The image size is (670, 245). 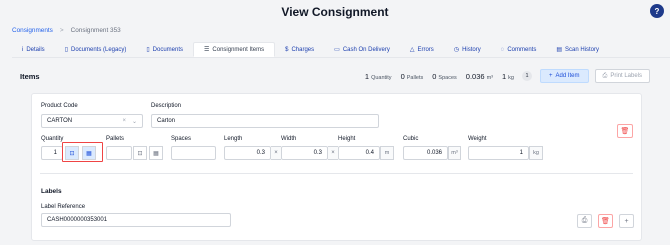 I want to click on tab-label: Documents, so click(x=168, y=49).